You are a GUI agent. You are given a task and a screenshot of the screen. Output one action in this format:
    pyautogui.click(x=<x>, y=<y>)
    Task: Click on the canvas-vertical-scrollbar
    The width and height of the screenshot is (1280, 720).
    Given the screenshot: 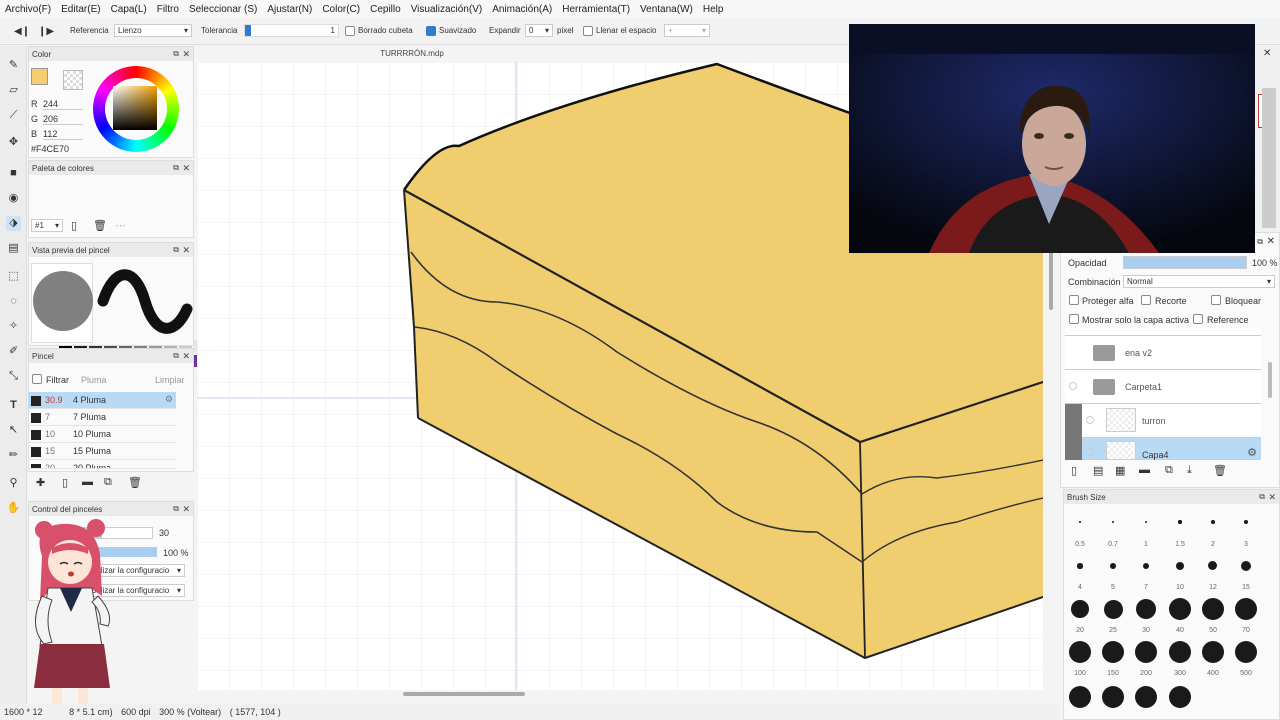 What is the action you would take?
    pyautogui.click(x=1051, y=281)
    